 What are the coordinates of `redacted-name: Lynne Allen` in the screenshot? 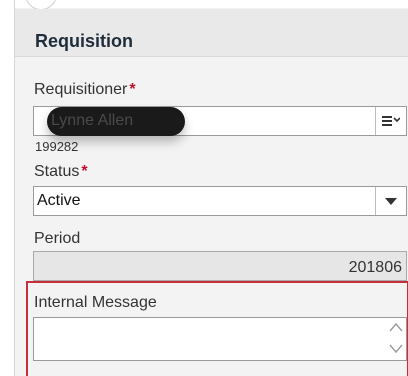 It's located at (116, 121).